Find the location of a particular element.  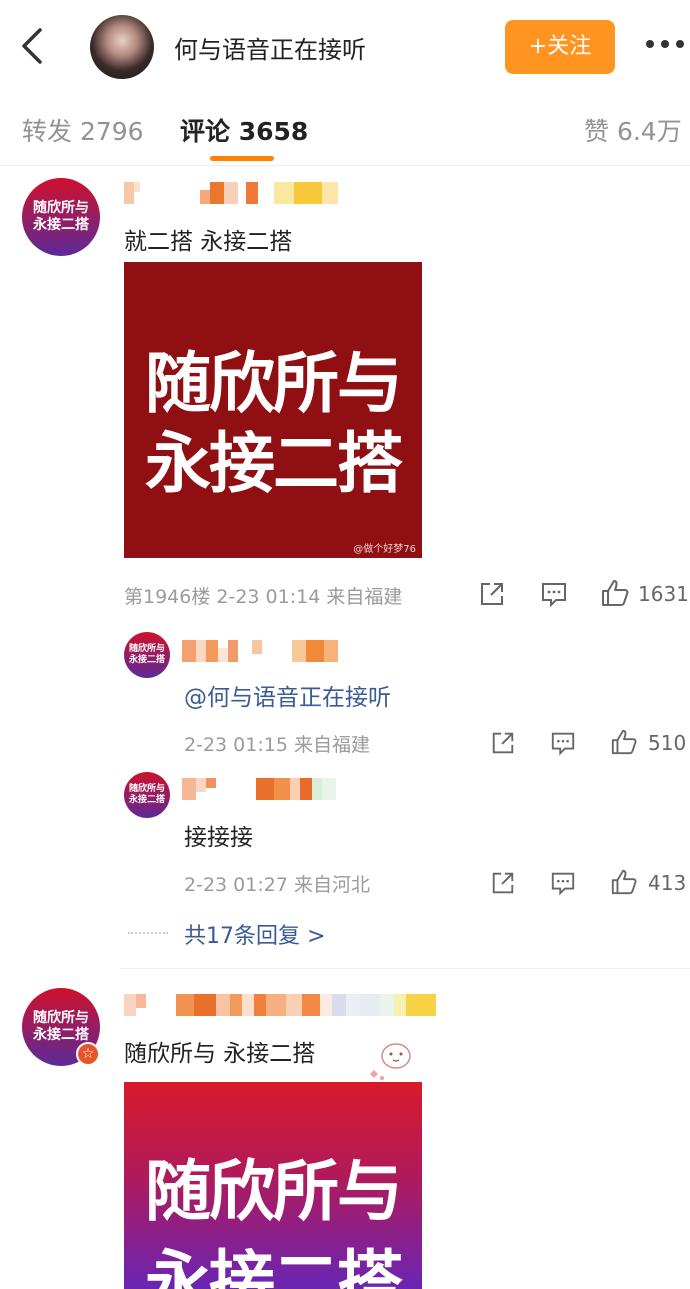

comment-image: 随欣所与 永接二搭 @做个好梦76 is located at coordinates (273, 410).